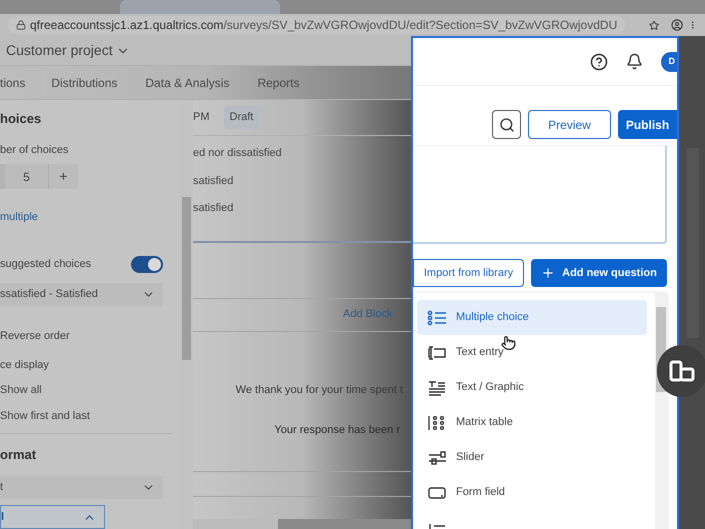  I want to click on preview-button: Preview, so click(569, 124).